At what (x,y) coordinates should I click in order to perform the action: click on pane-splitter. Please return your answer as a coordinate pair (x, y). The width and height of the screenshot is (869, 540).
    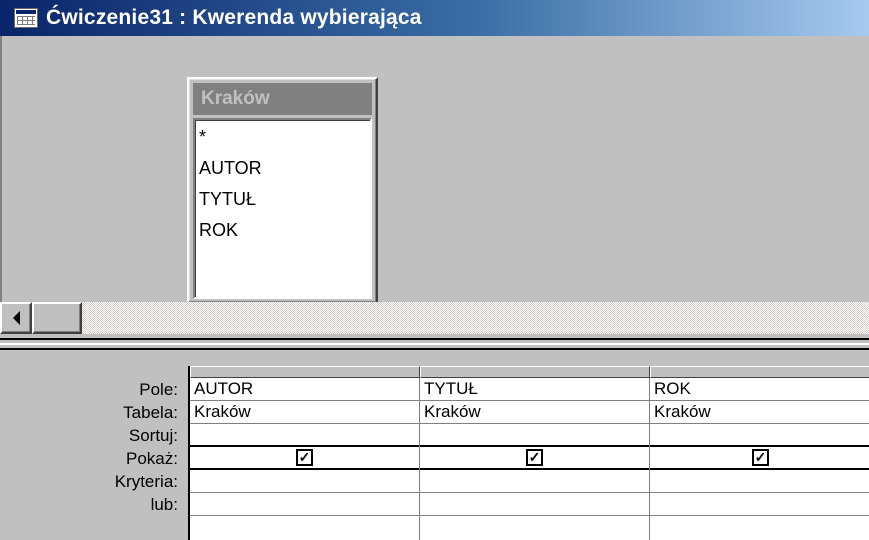
    Looking at the image, I should click on (434, 344).